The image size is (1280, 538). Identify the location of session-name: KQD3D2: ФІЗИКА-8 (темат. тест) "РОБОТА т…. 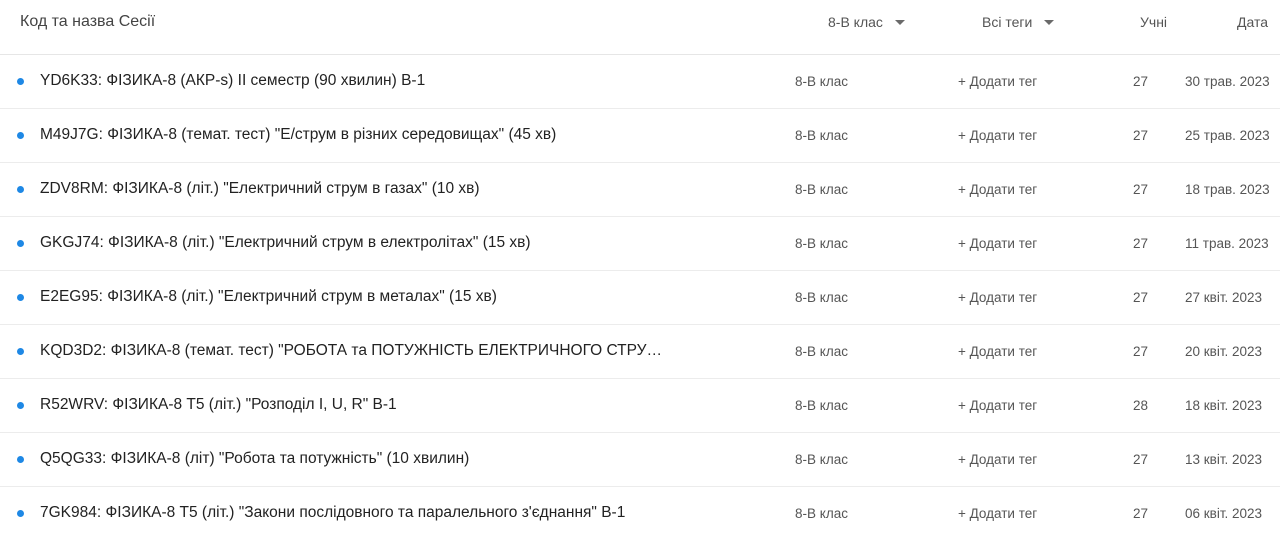
(355, 351).